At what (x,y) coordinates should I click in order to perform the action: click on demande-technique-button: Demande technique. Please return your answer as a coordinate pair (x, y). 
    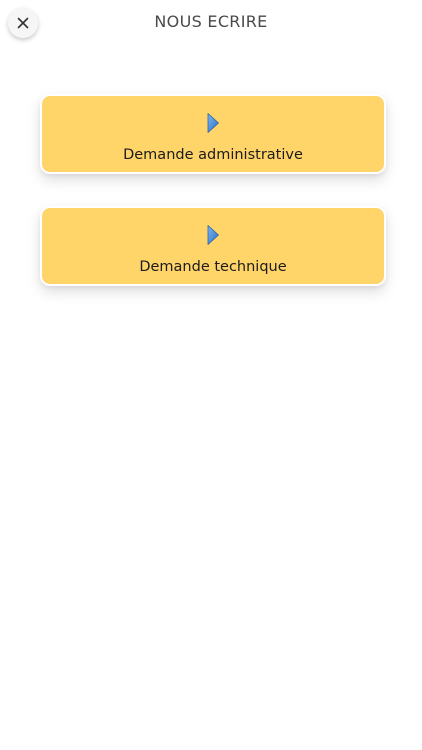
    Looking at the image, I should click on (213, 246).